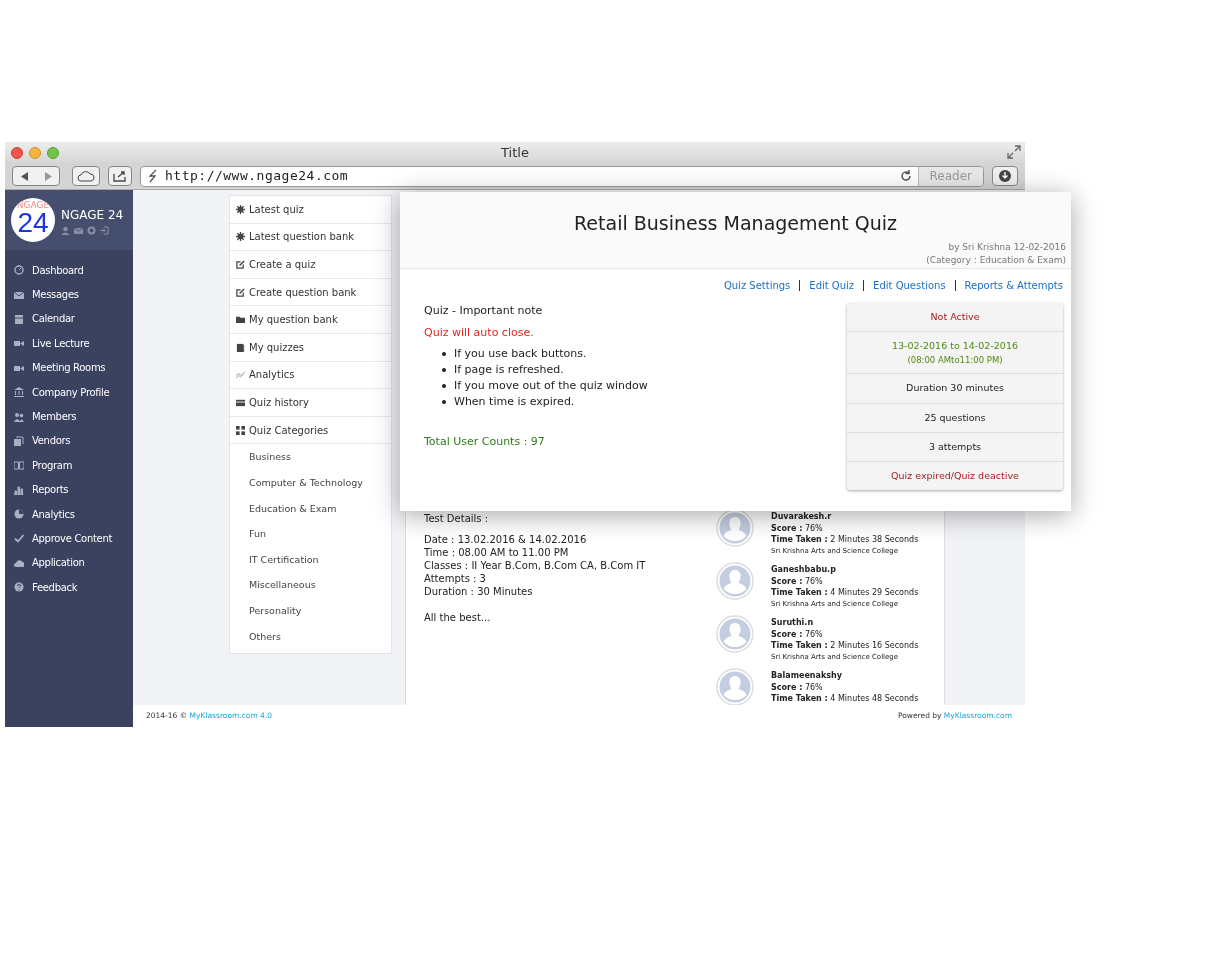  What do you see at coordinates (485, 442) in the screenshot?
I see `total-user-count: Total User Counts : 97` at bounding box center [485, 442].